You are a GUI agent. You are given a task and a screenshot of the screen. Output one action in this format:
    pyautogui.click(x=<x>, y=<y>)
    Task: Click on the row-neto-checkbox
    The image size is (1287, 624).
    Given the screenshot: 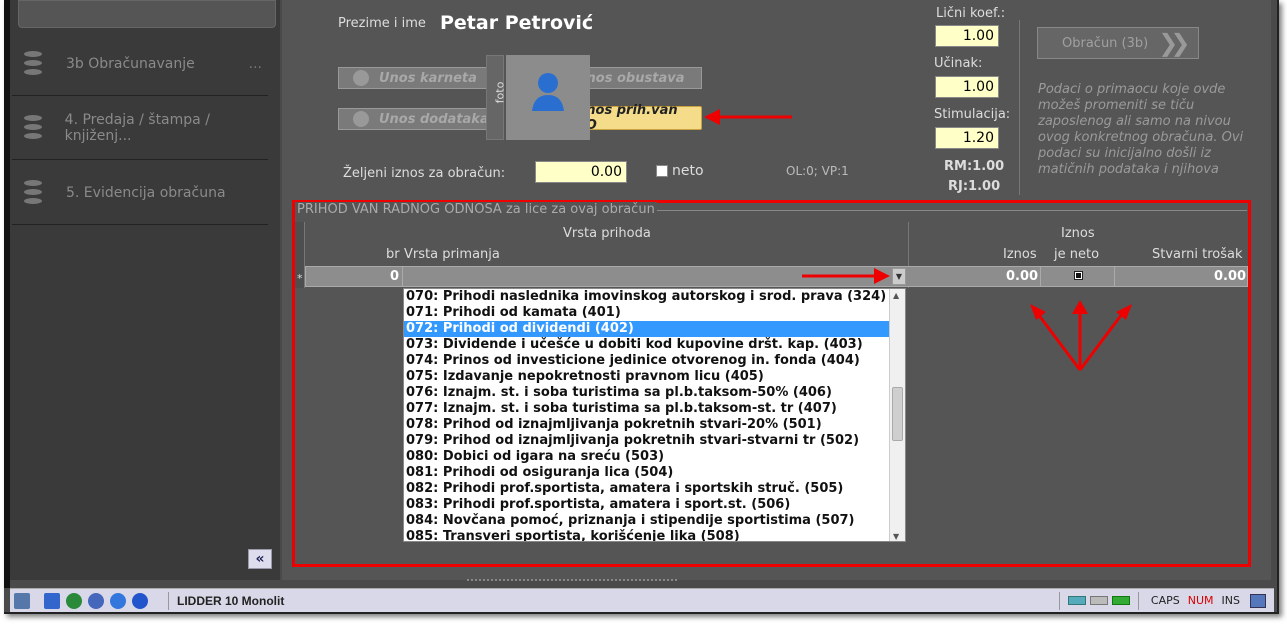 What is the action you would take?
    pyautogui.click(x=1078, y=275)
    